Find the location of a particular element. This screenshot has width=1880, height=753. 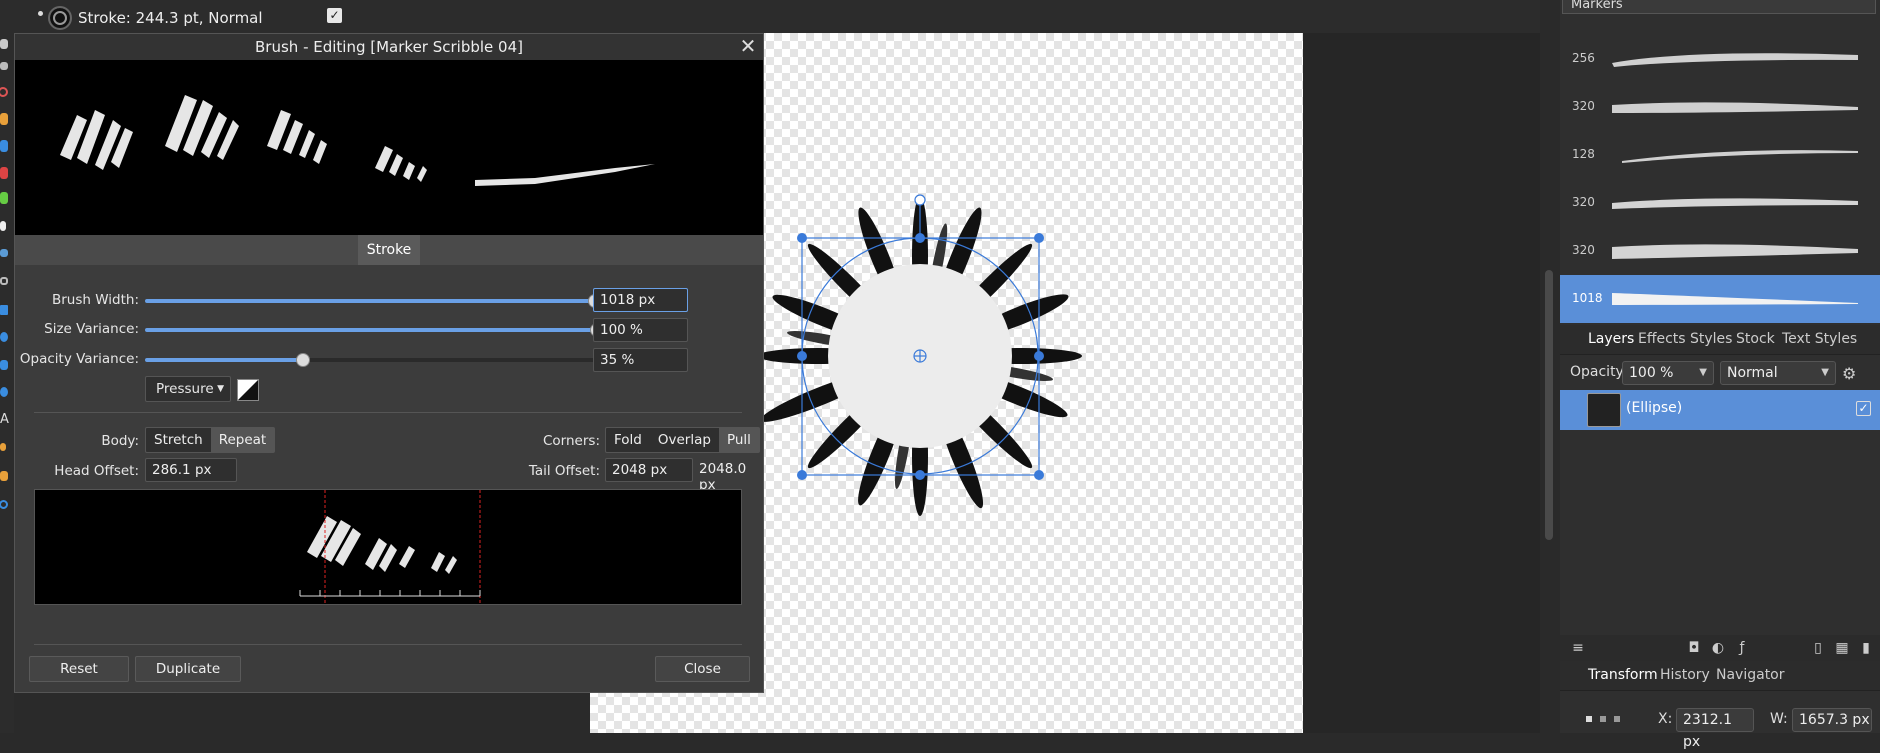

checkbox-icon: ✓ is located at coordinates (334, 15).